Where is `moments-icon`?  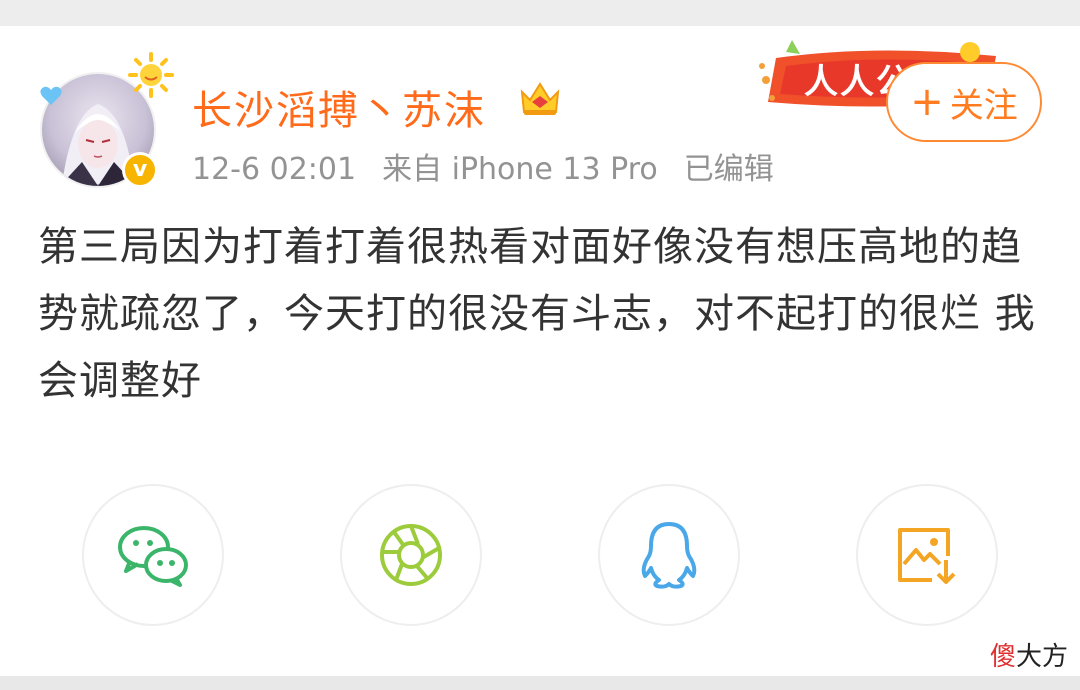 moments-icon is located at coordinates (411, 555).